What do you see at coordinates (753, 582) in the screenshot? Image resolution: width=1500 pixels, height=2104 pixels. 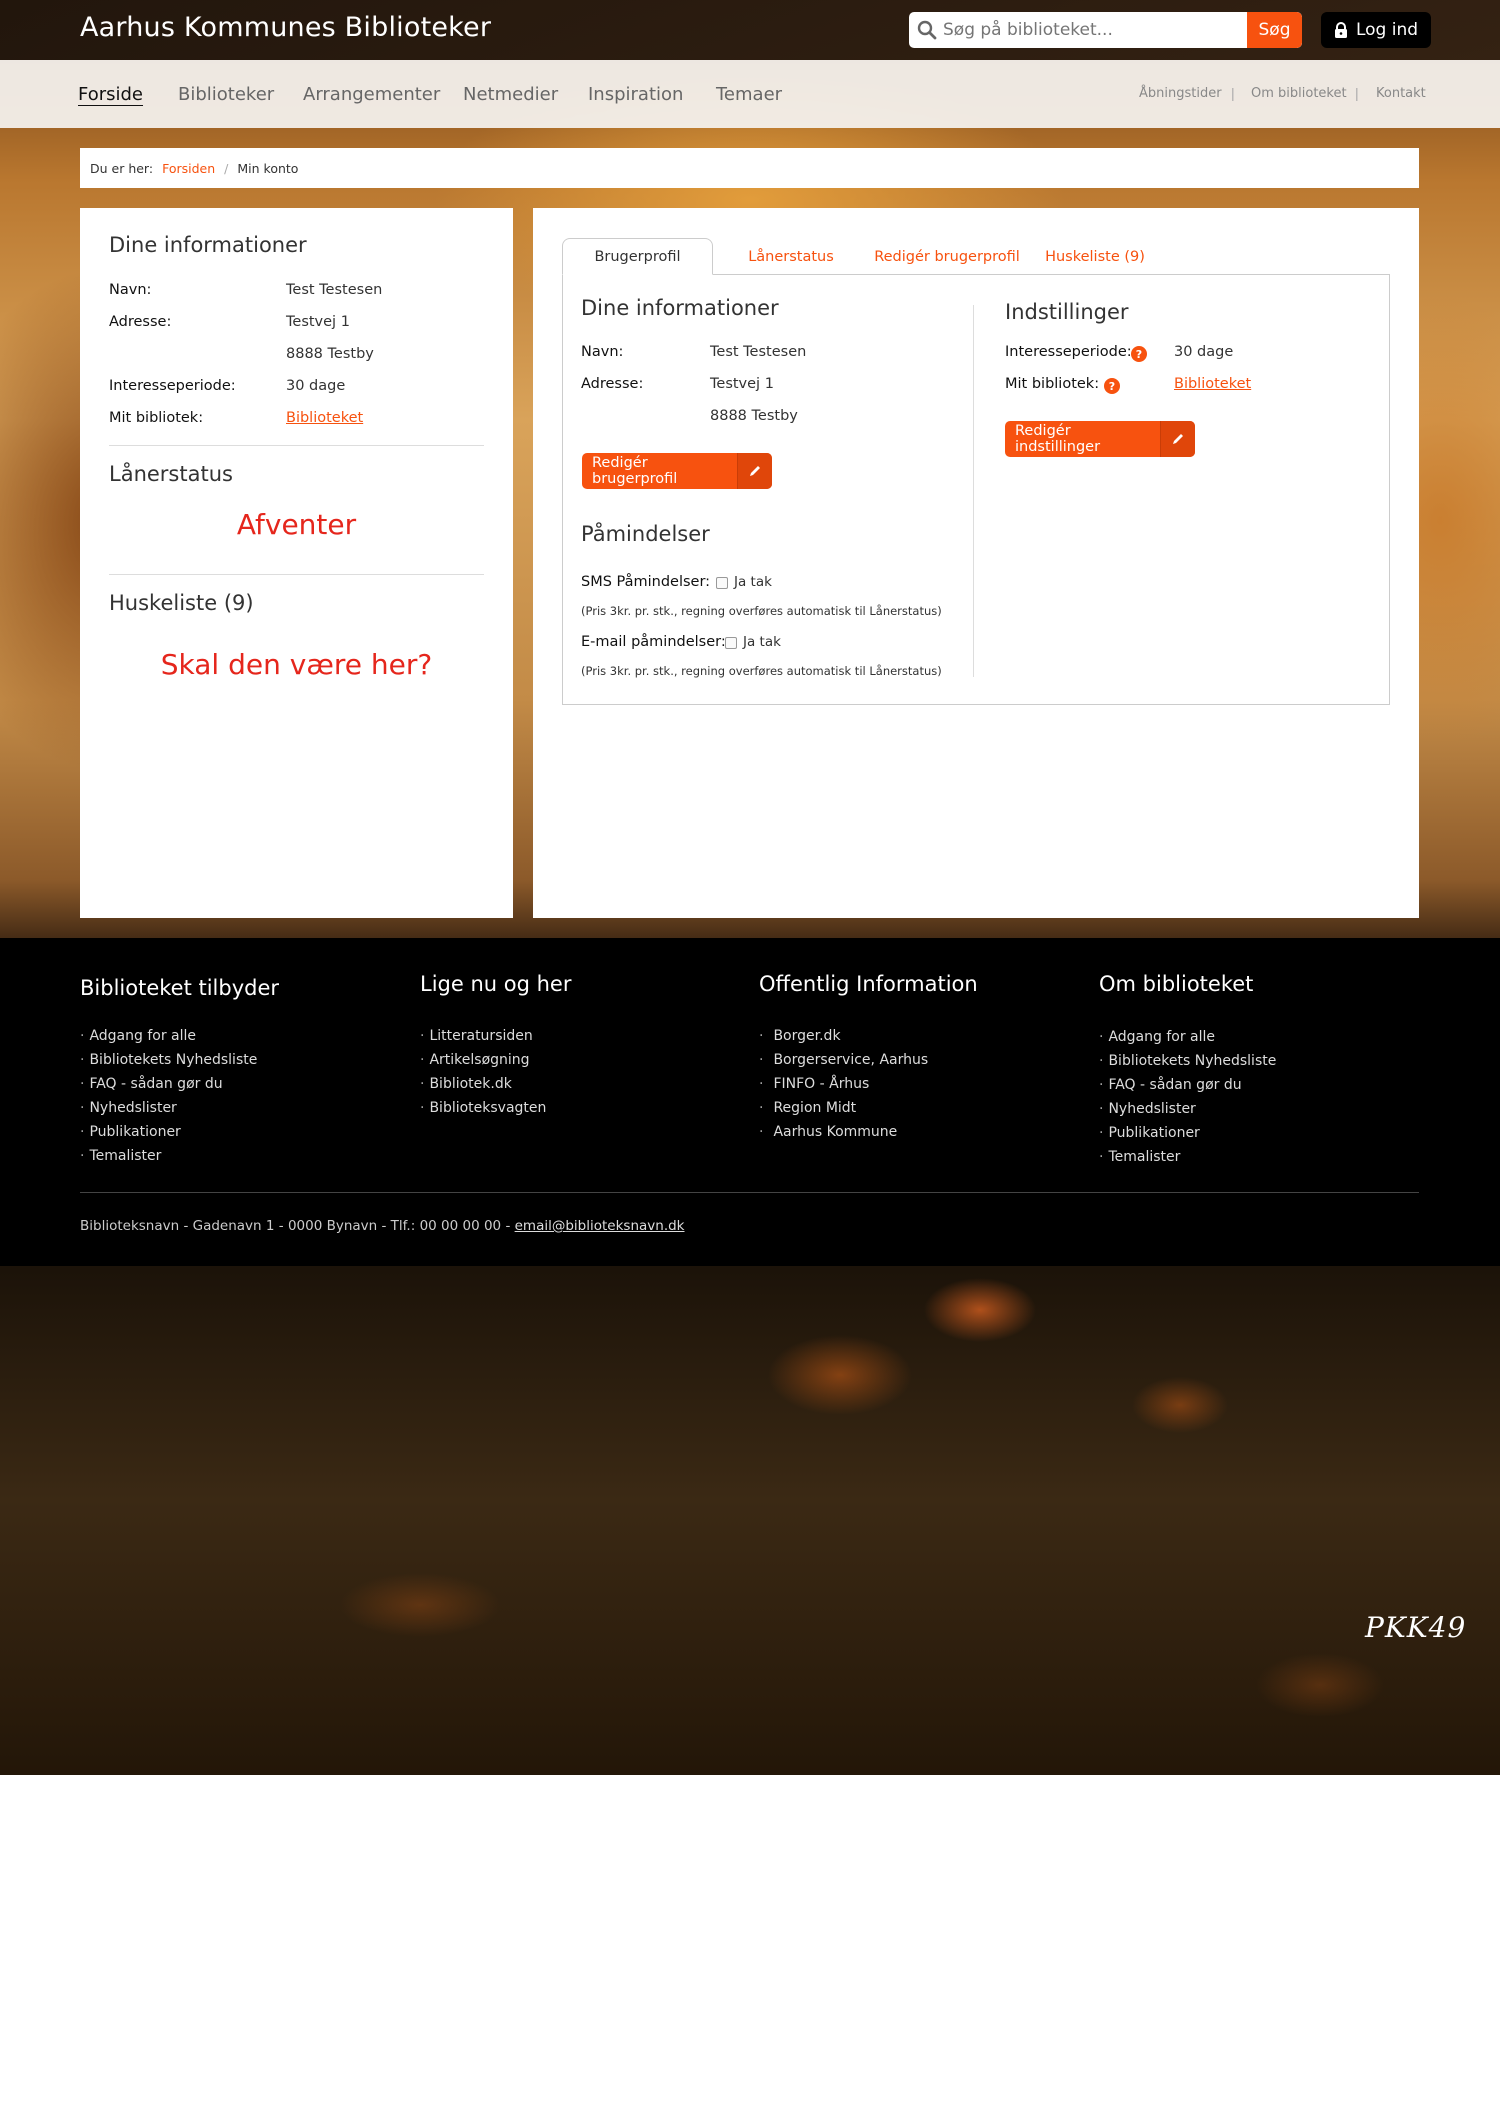 I see `sms-reminder-option: Ja tak` at bounding box center [753, 582].